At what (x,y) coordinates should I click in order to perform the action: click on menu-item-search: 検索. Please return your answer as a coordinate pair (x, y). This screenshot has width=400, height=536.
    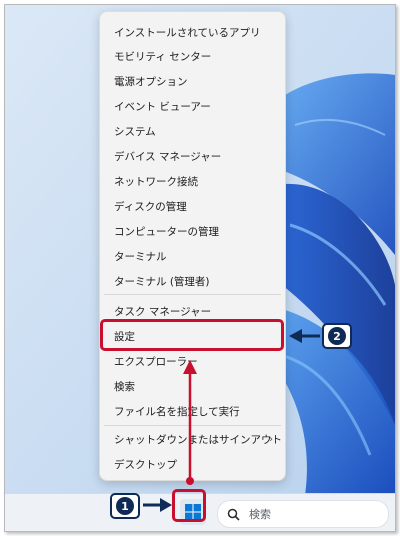
    Looking at the image, I should click on (192, 386).